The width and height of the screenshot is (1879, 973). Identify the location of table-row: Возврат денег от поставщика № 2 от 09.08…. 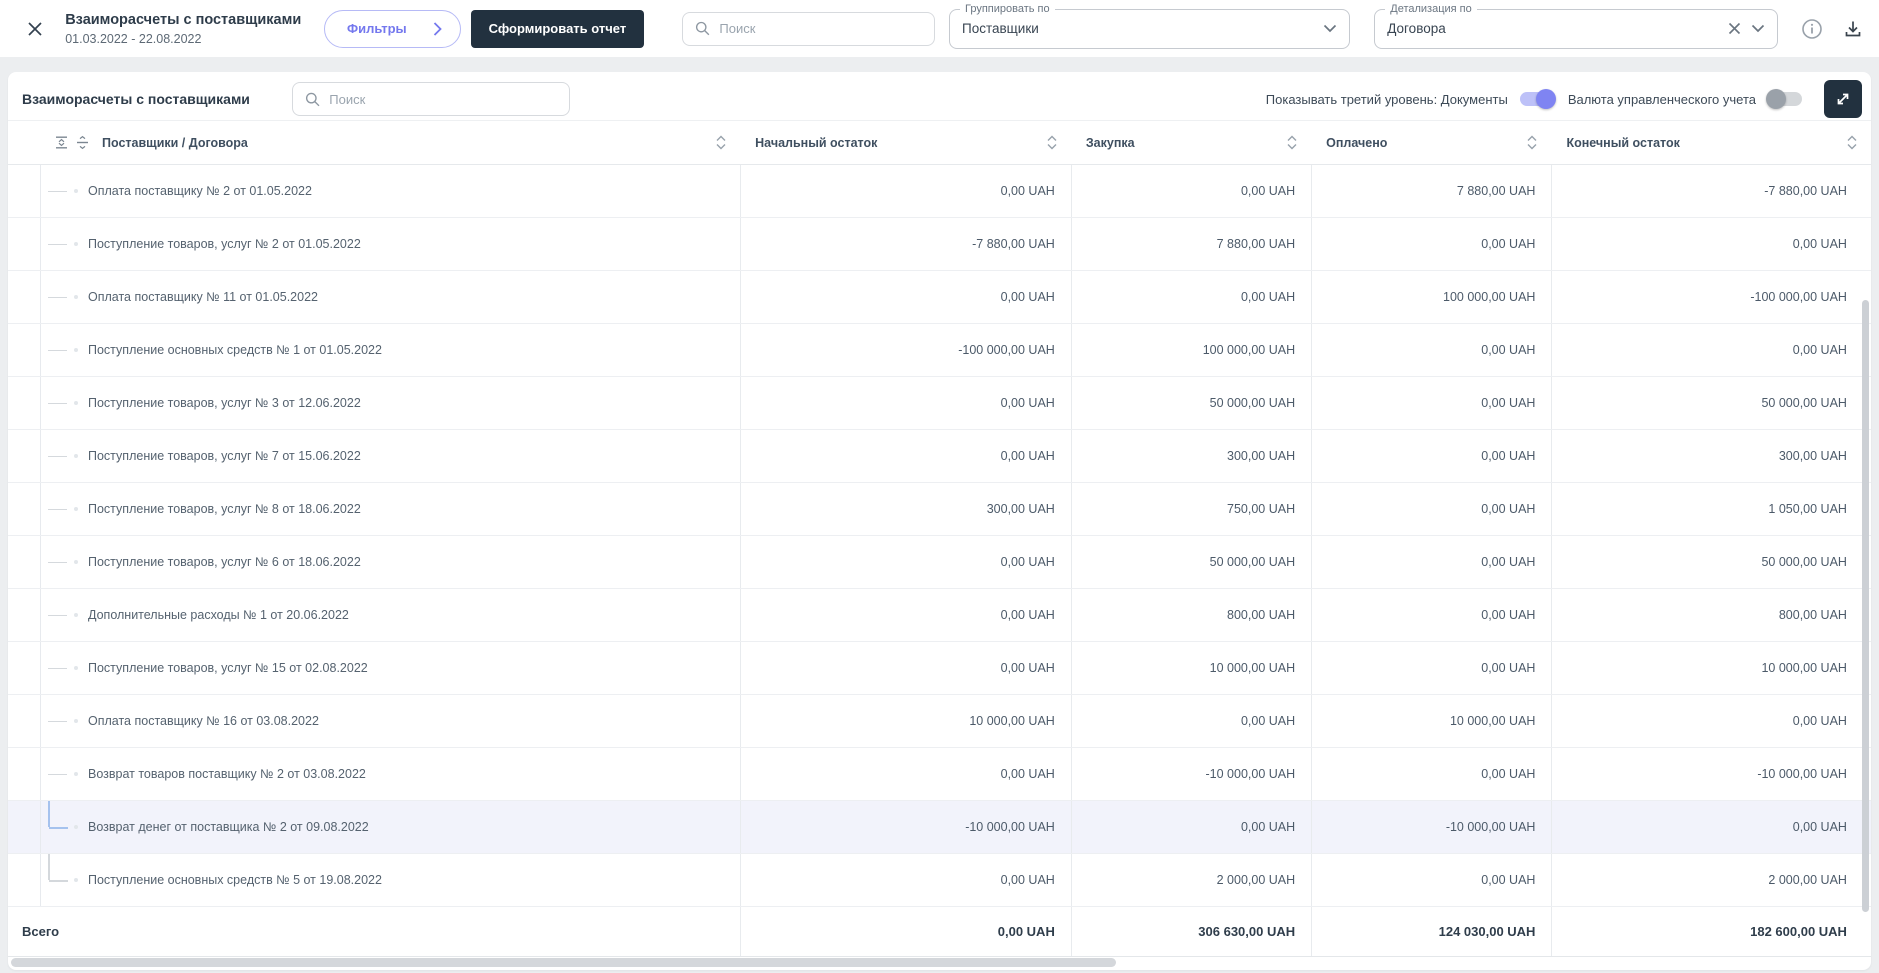
(939, 827).